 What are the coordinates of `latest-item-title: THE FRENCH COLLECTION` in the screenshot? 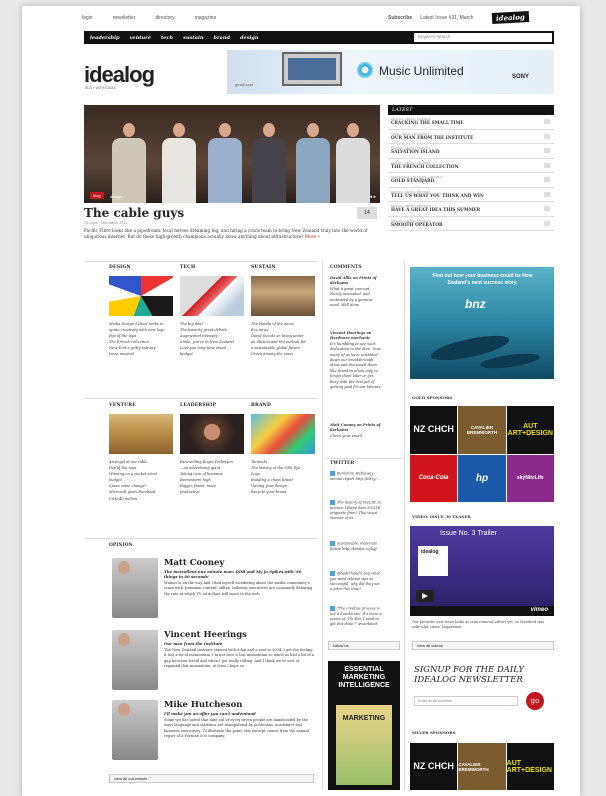 It's located at (471, 167).